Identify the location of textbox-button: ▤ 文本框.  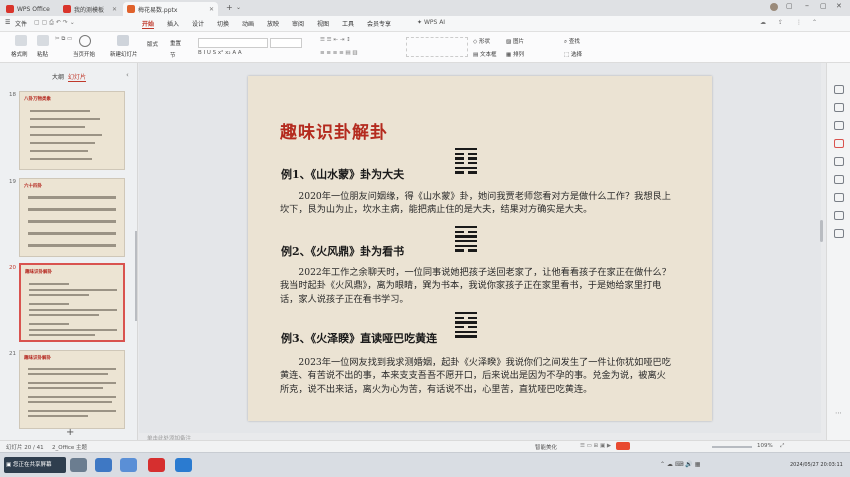
(484, 54).